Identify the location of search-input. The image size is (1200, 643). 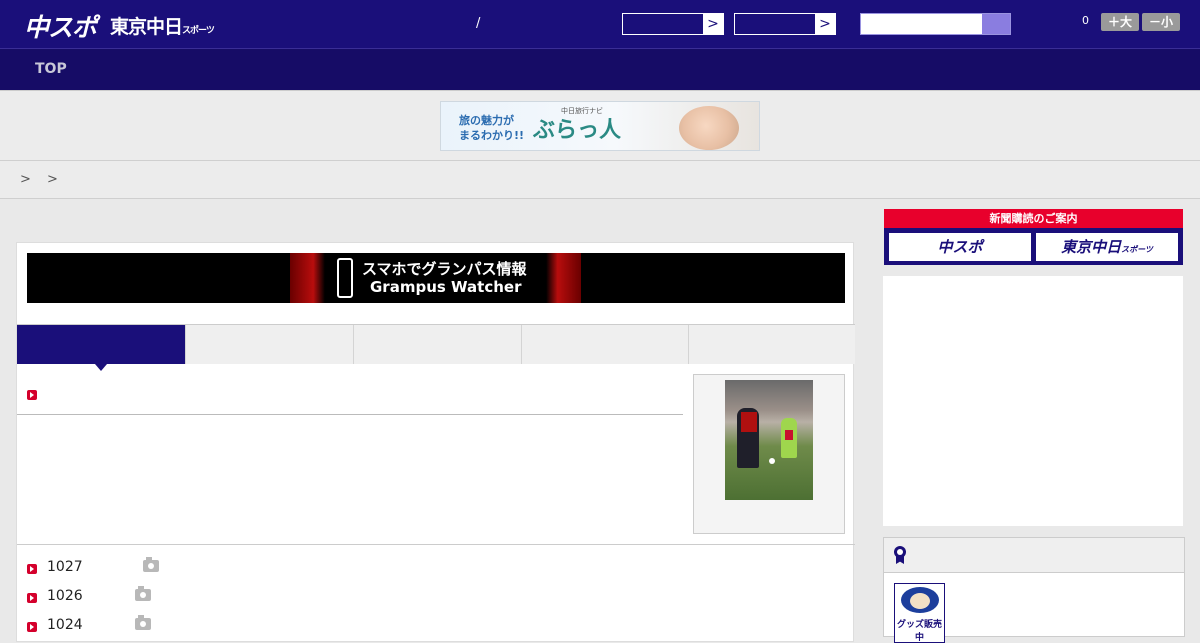
(935, 24).